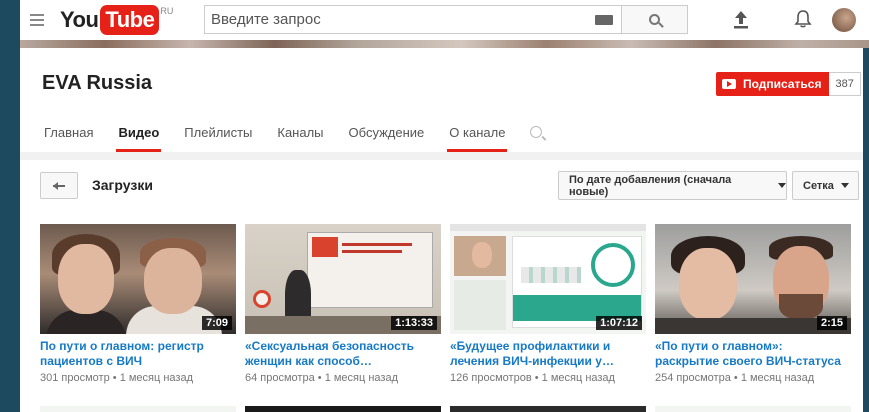 The height and width of the screenshot is (412, 869). Describe the element at coordinates (79, 19) in the screenshot. I see `logo-you-text: You` at that location.